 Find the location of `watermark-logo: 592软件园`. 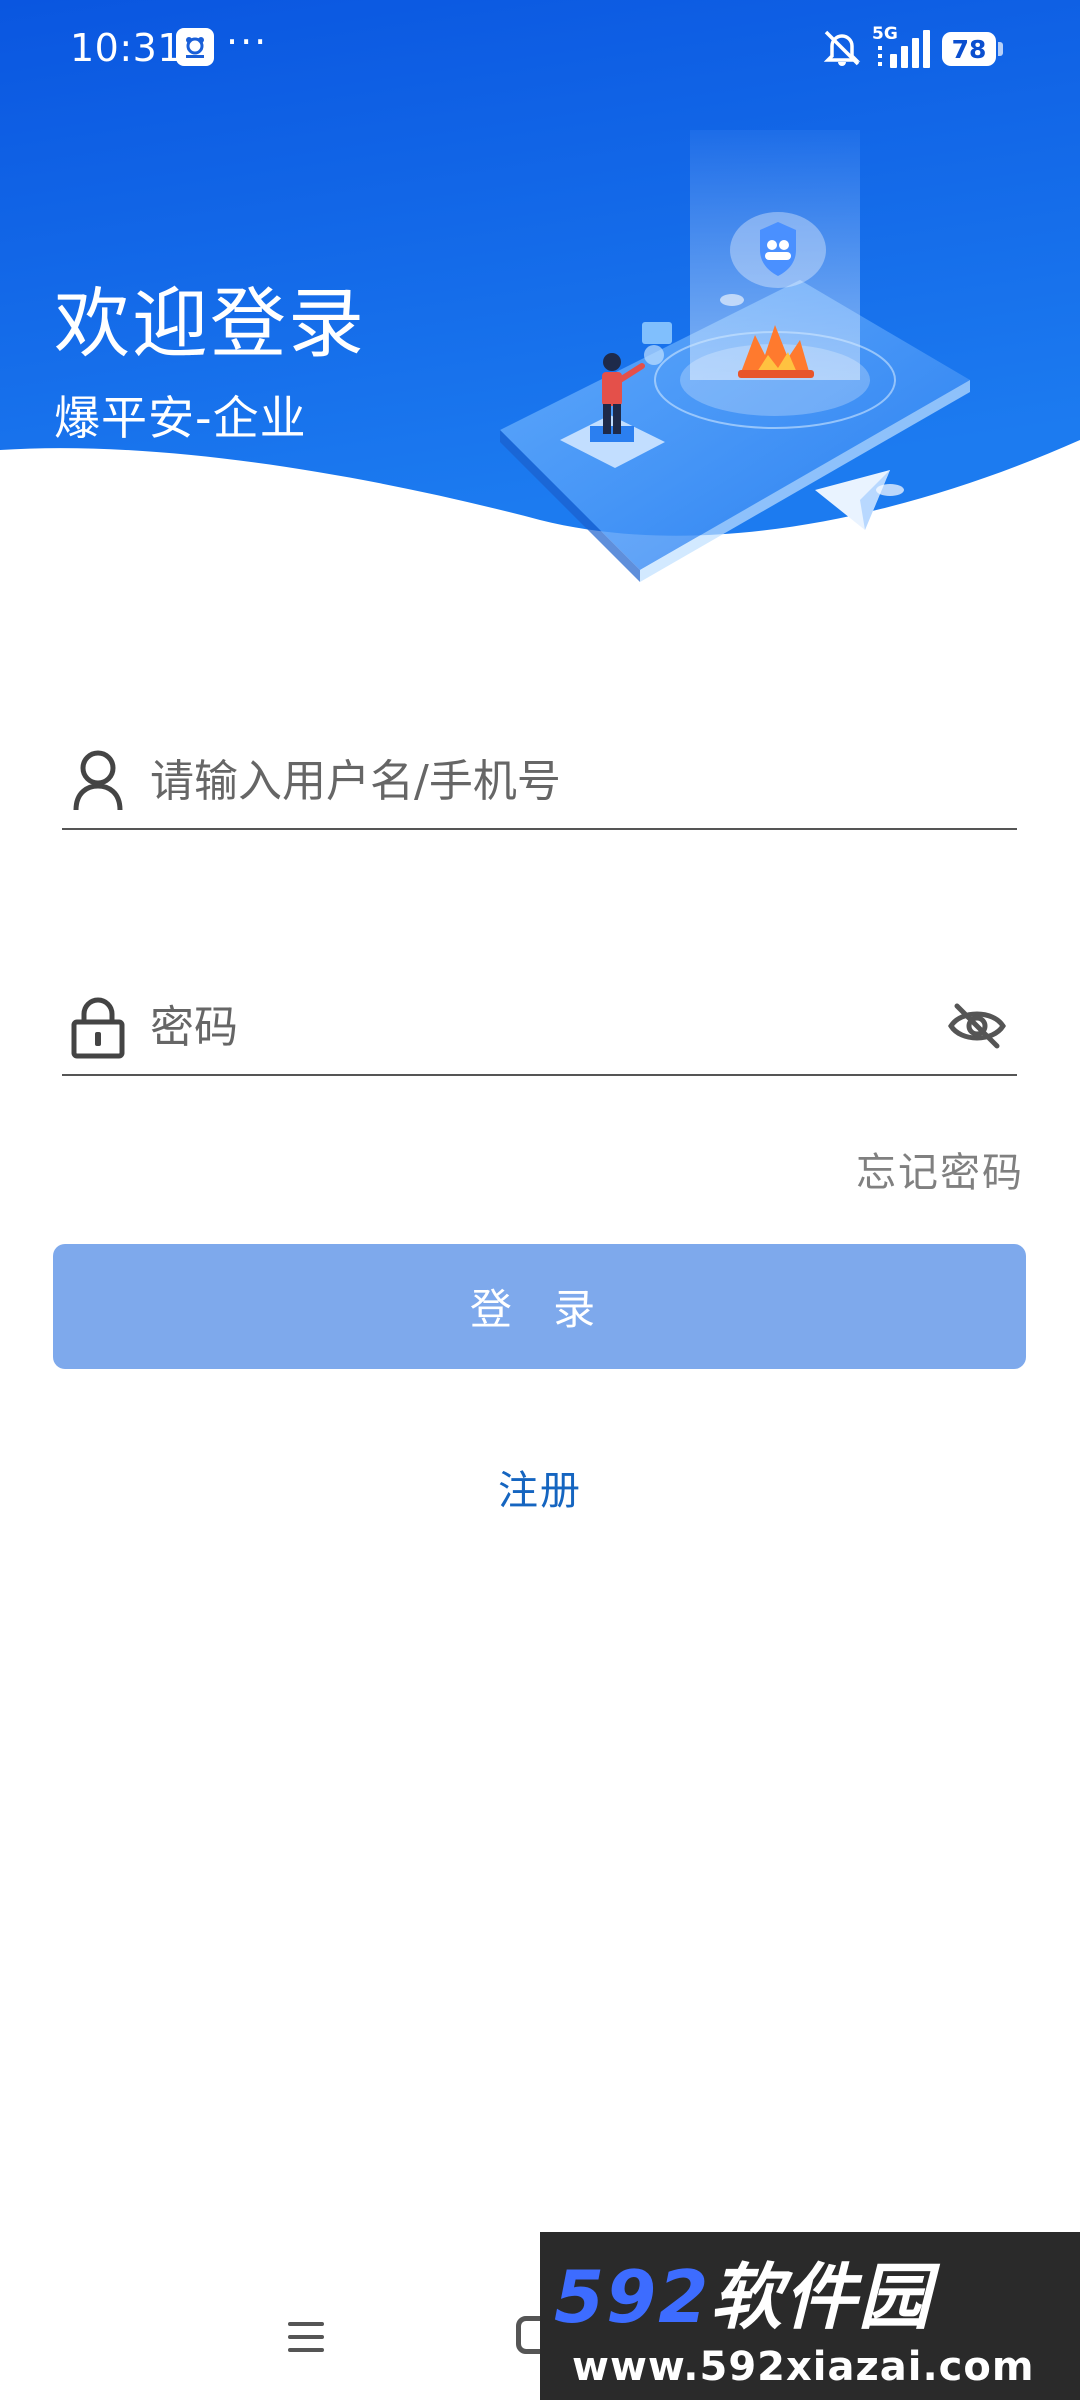

watermark-logo: 592软件园 is located at coordinates (743, 2290).